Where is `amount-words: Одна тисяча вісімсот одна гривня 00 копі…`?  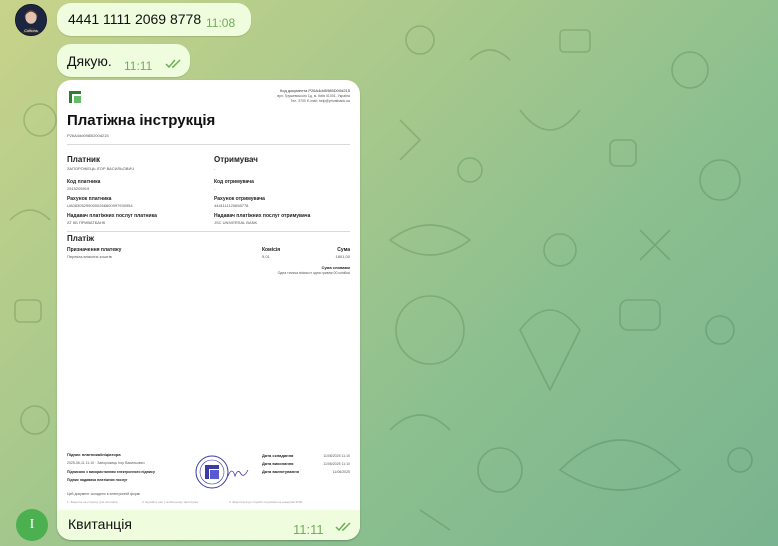 amount-words: Одна тисяча вісімсот одна гривня 00 копі… is located at coordinates (313, 273).